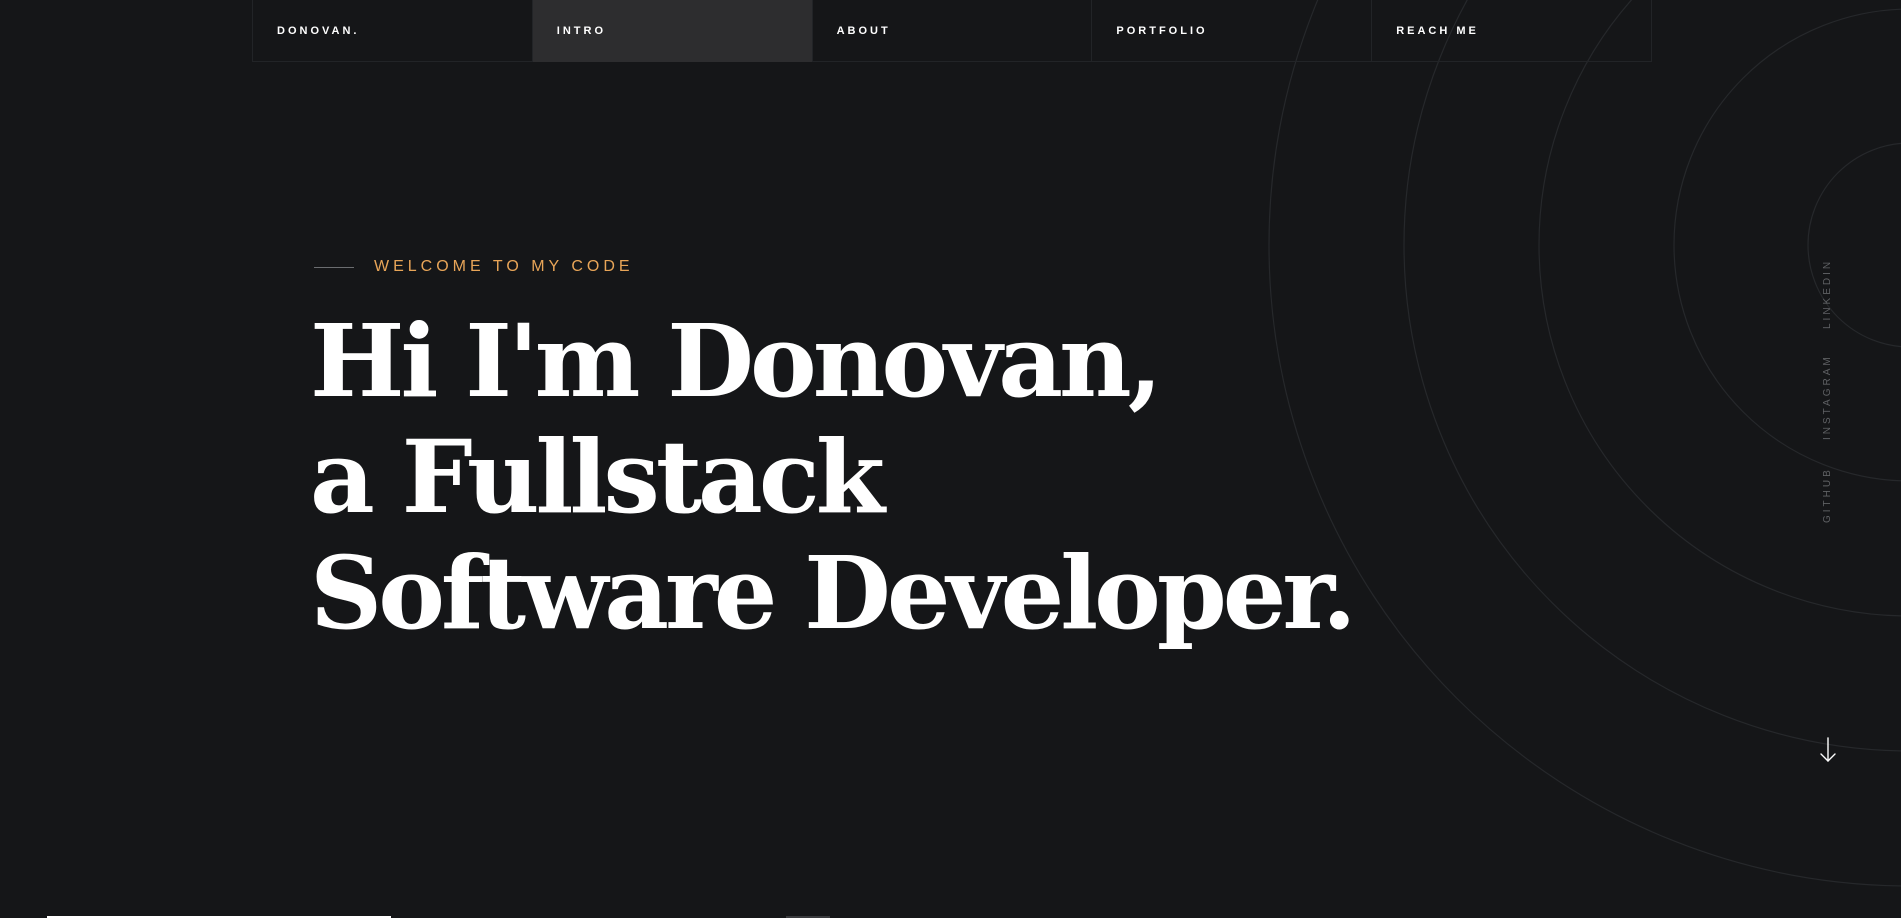 Image resolution: width=1901 pixels, height=918 pixels. What do you see at coordinates (863, 31) in the screenshot?
I see `nav-item-label: ABOUT` at bounding box center [863, 31].